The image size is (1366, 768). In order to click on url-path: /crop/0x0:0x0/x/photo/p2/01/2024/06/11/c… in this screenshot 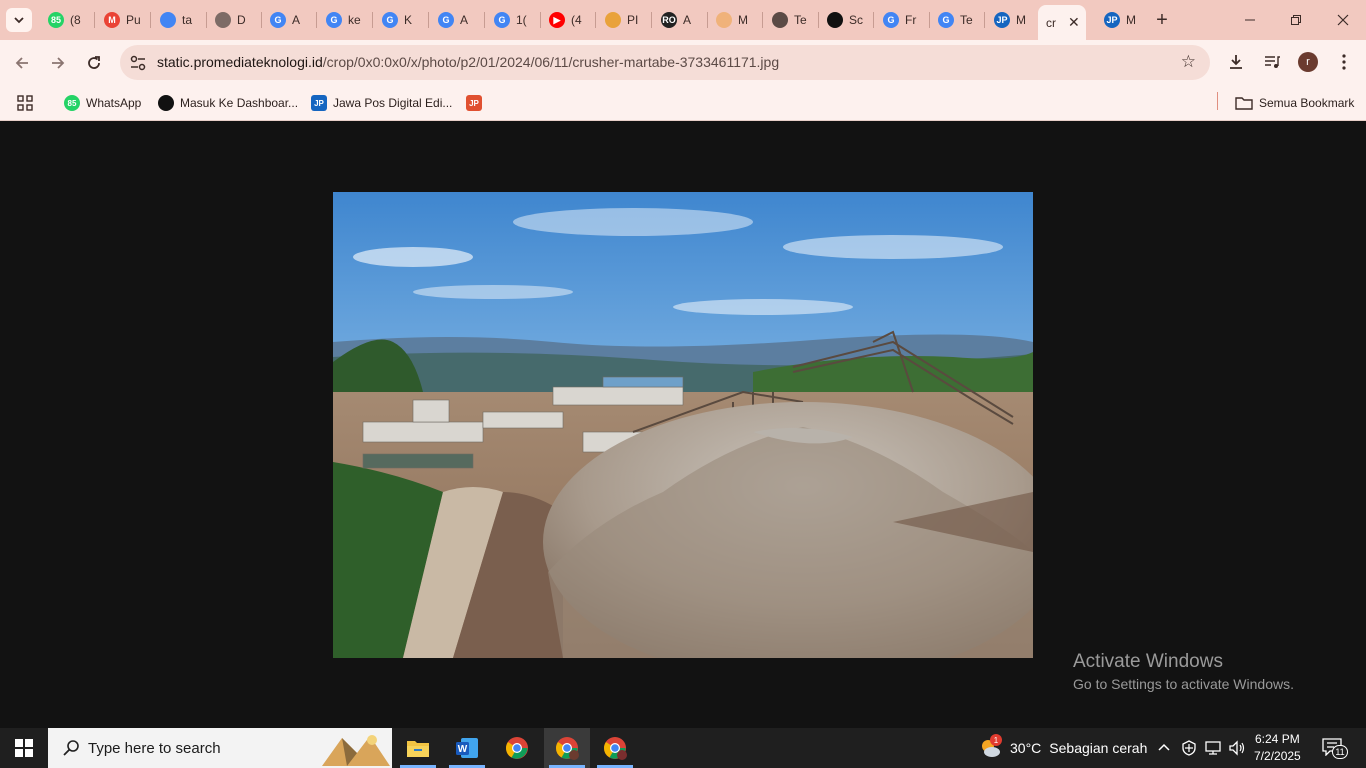, I will do `click(551, 62)`.